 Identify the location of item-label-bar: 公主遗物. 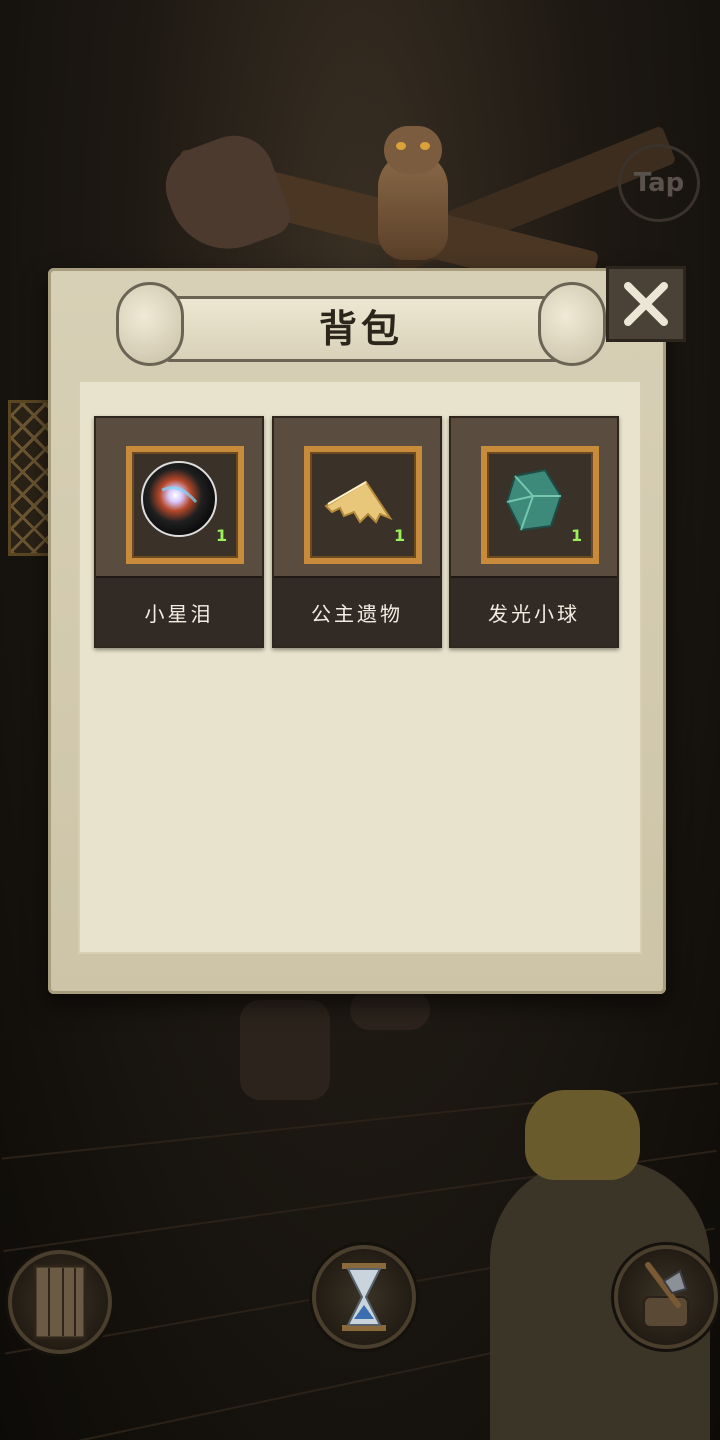
(357, 611).